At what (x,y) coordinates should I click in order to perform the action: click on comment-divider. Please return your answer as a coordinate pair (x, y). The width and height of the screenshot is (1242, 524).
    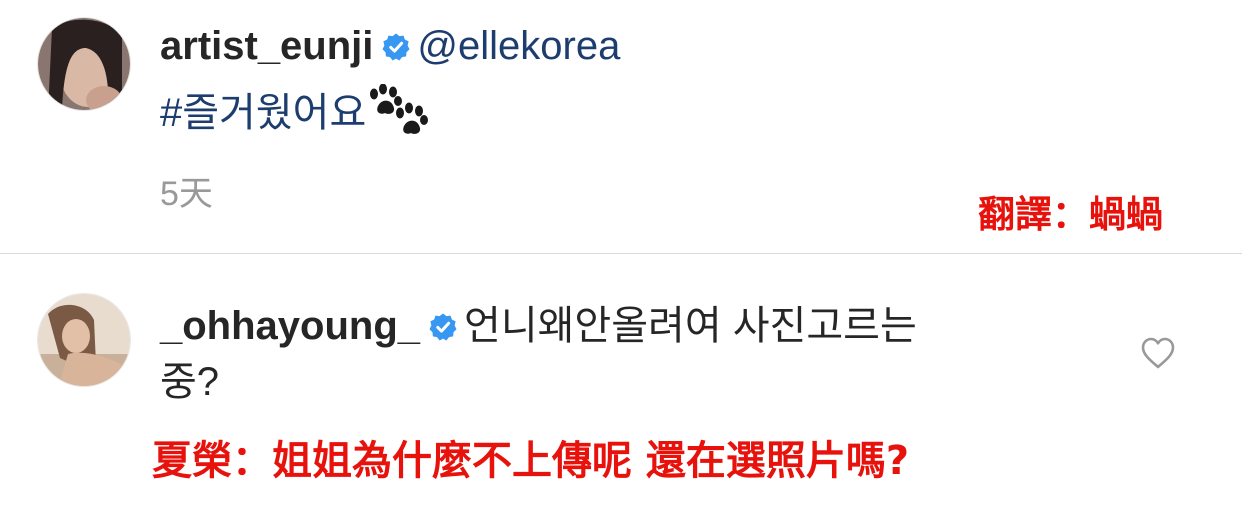
    Looking at the image, I should click on (621, 253).